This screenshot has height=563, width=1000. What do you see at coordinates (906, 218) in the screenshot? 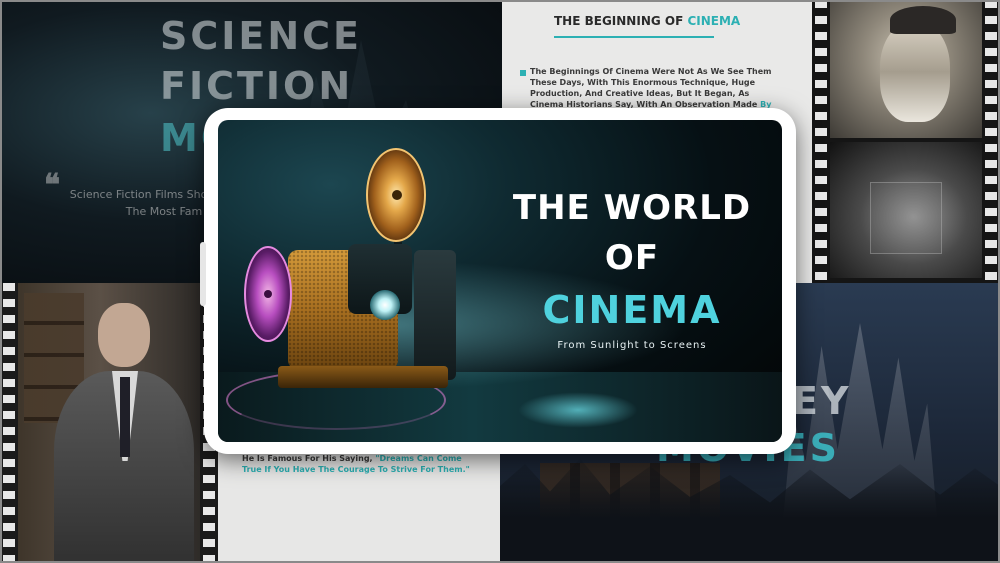
I see `dark-room` at bounding box center [906, 218].